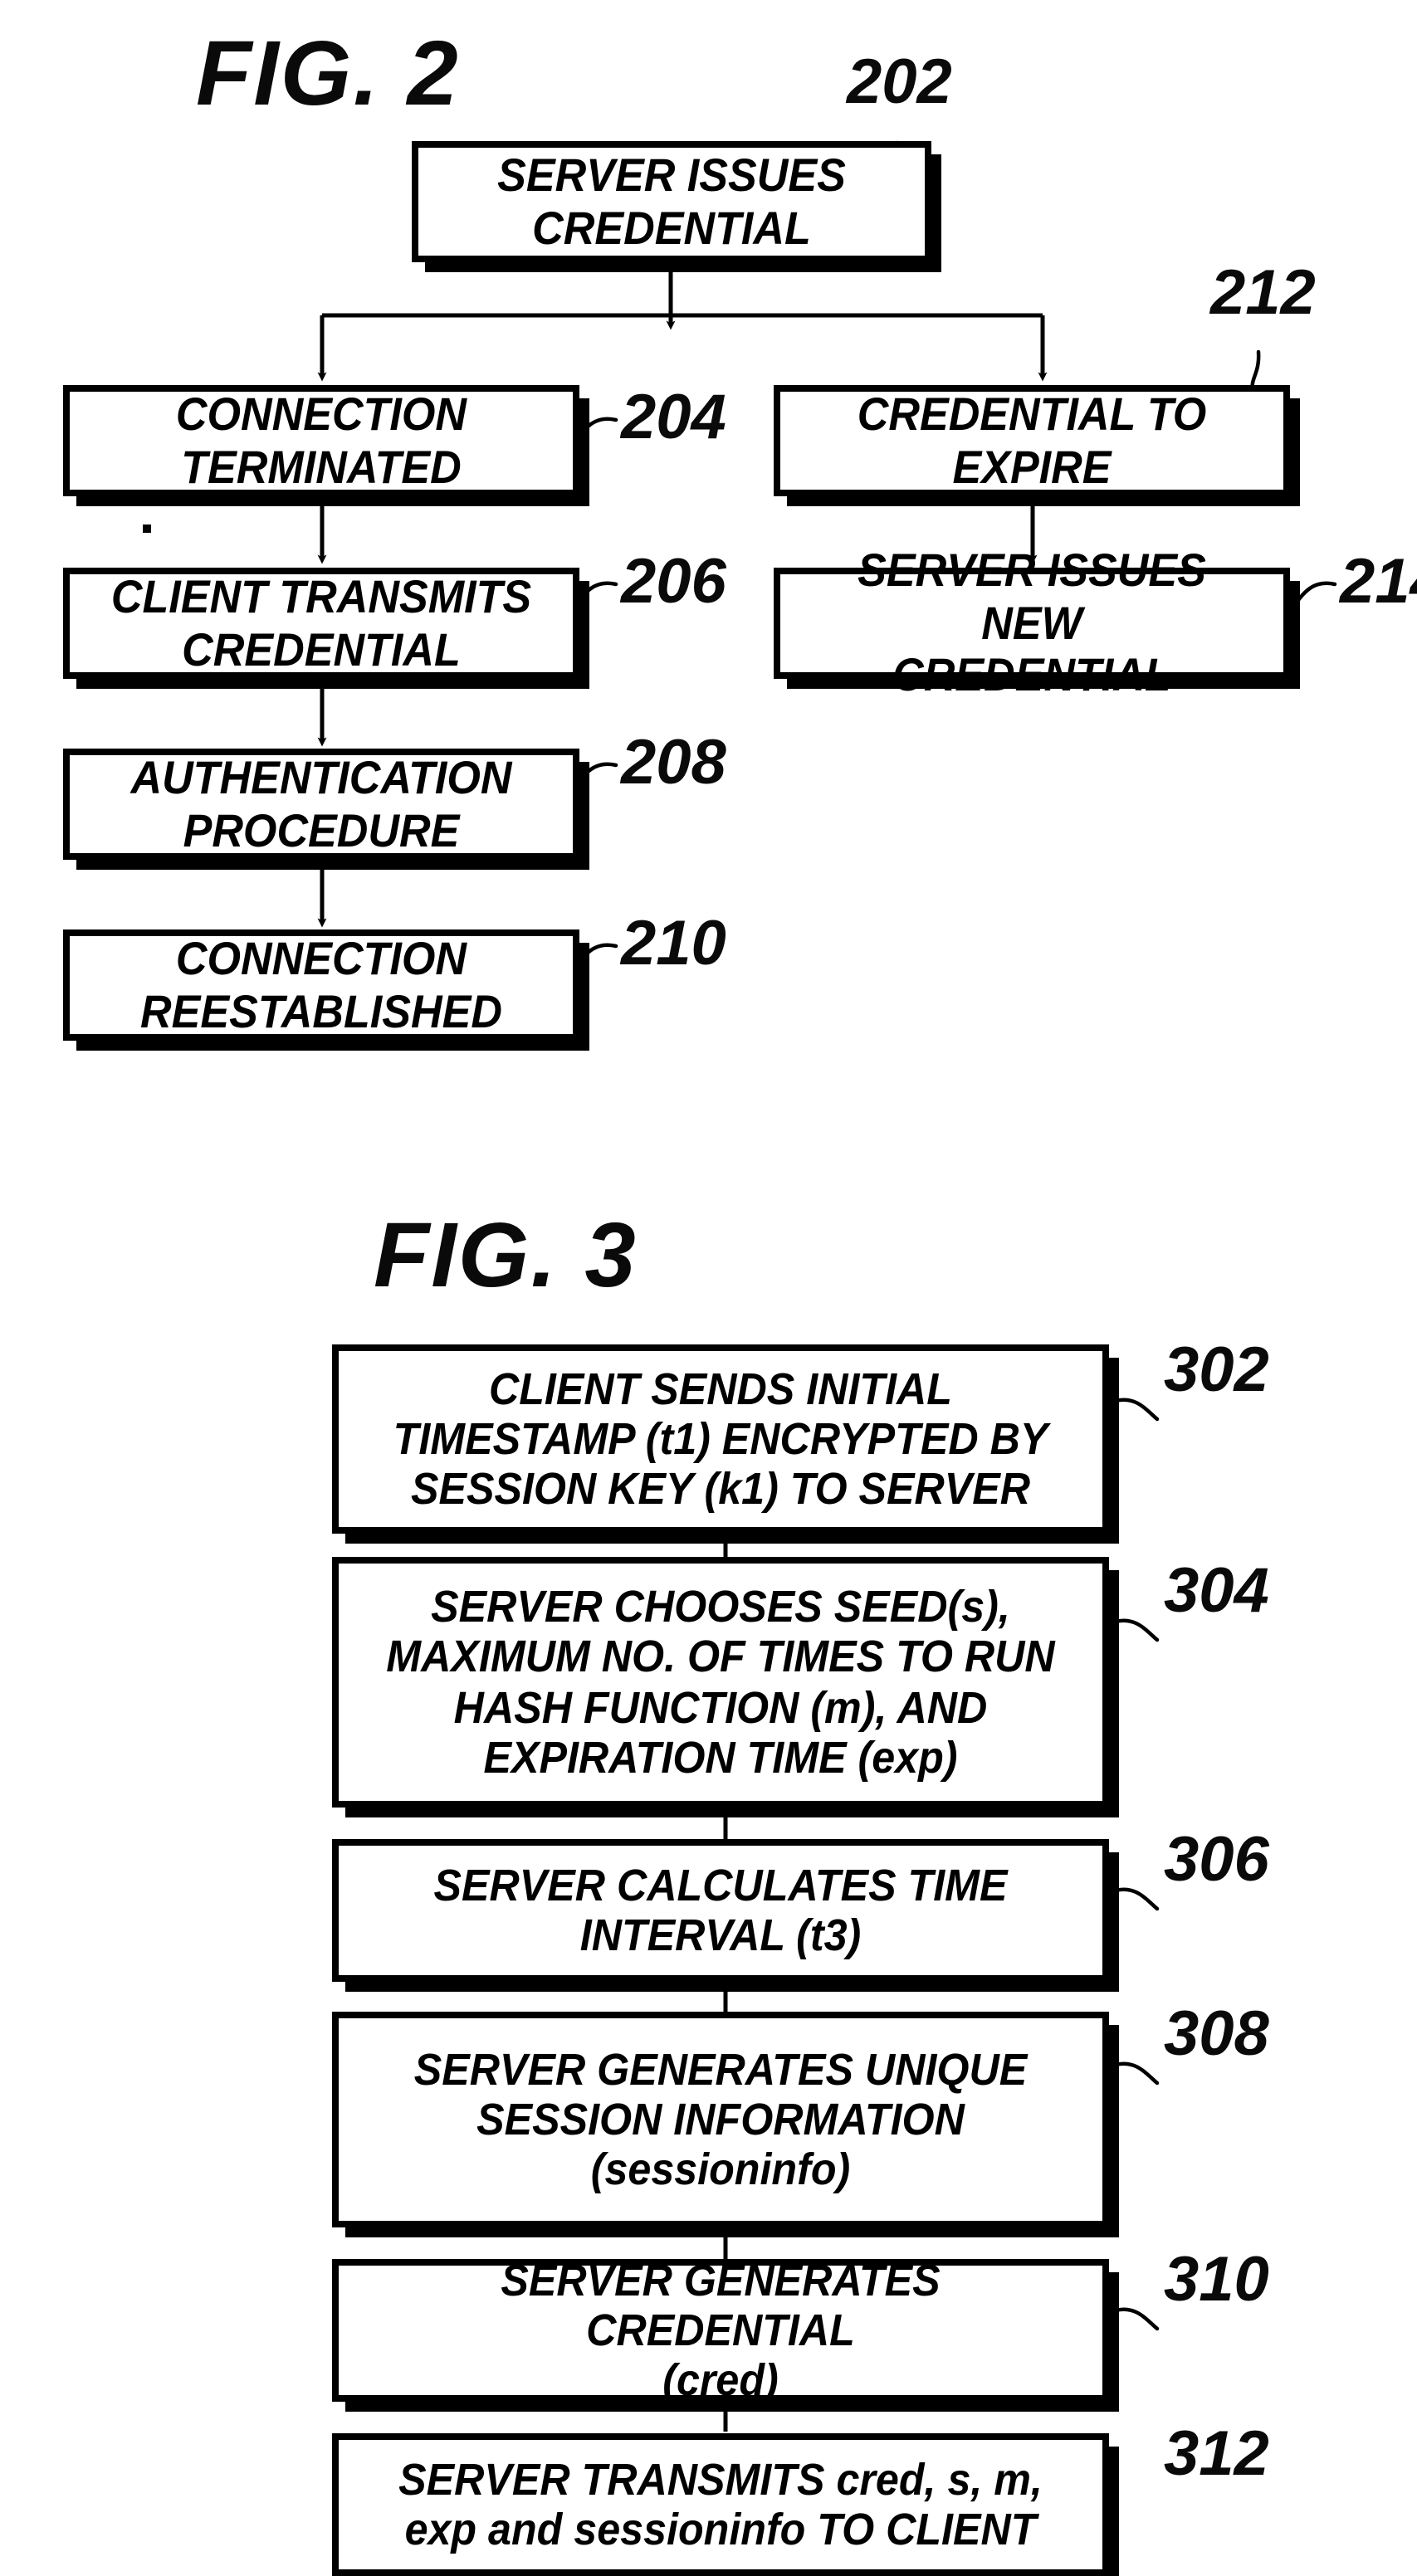  I want to click on process-box-210-label: CONNECTION REESTABLISHED, so click(321, 985).